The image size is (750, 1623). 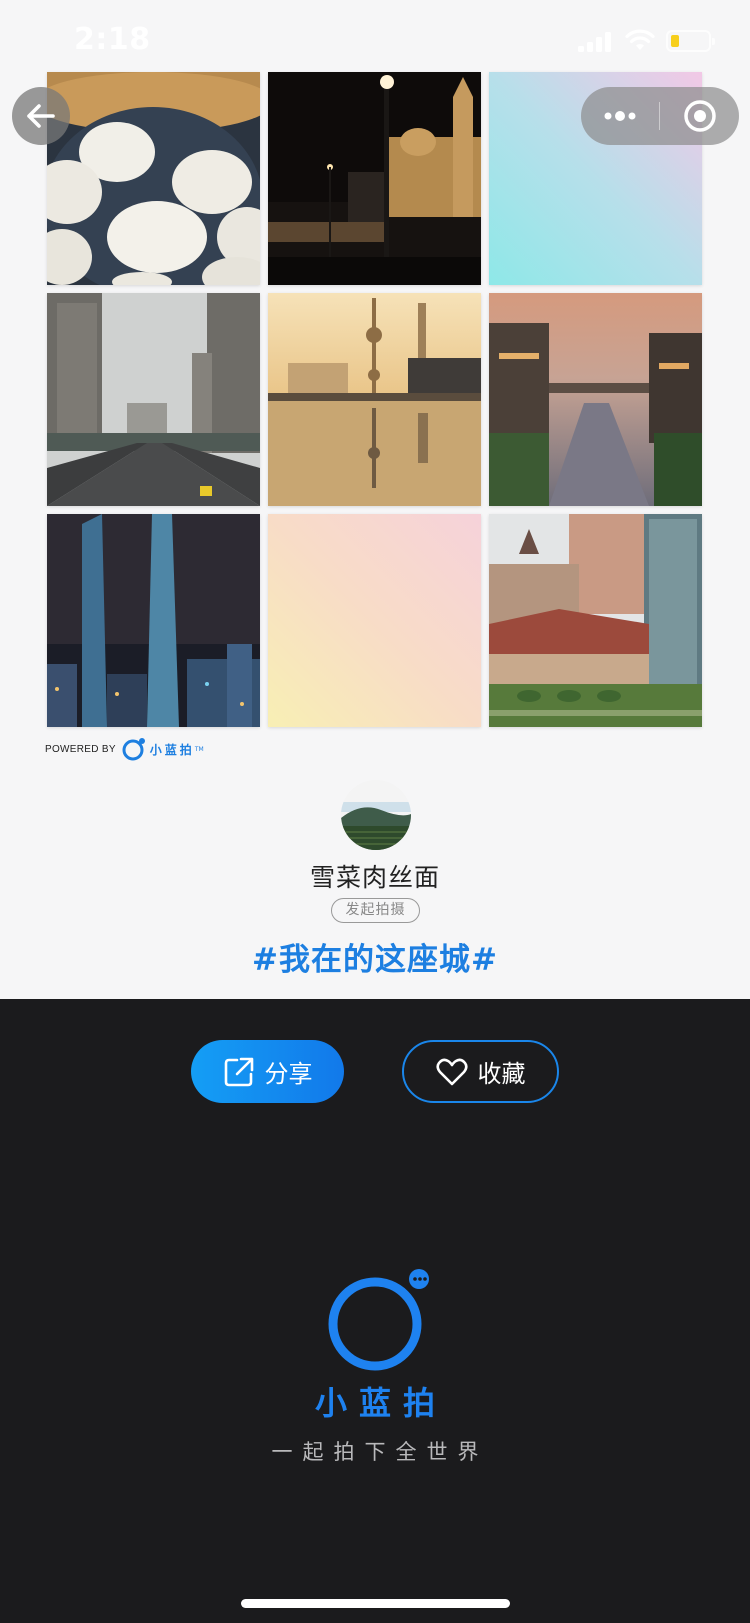 I want to click on brand-slogan: 一起拍下全世界, so click(x=380, y=1452).